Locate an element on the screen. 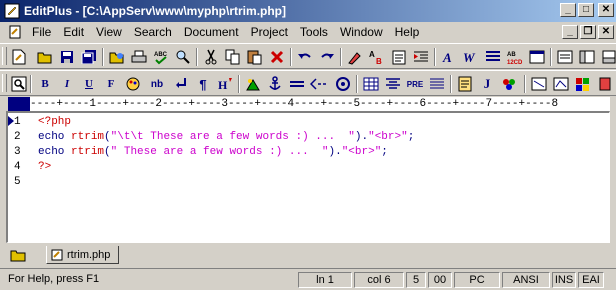  word-wrap-icon: W is located at coordinates (471, 57).